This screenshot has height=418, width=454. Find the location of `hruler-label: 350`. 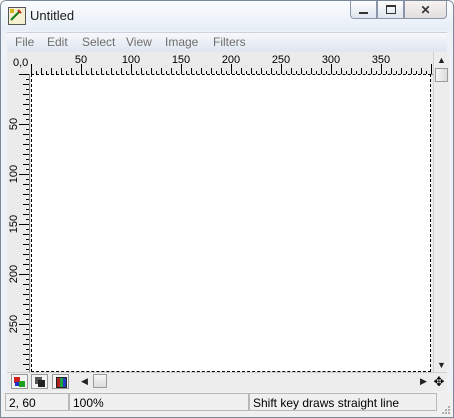

hruler-label: 350 is located at coordinates (381, 60).